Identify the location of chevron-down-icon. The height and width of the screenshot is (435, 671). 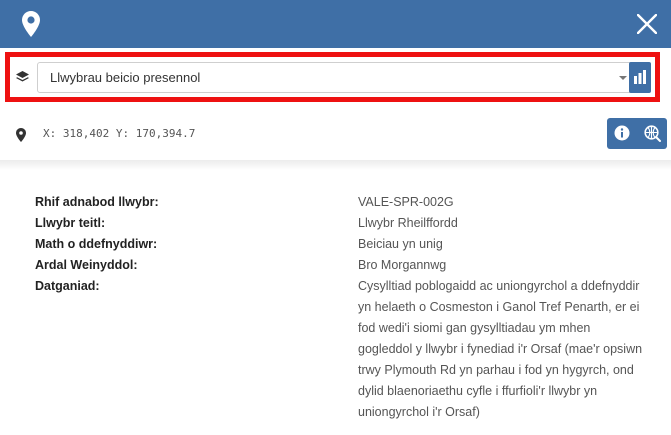
(623, 78).